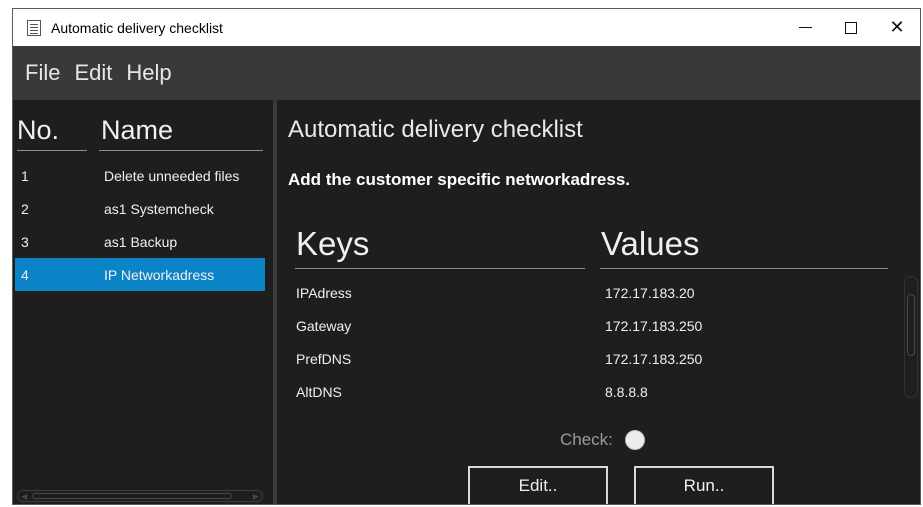 The width and height of the screenshot is (923, 507). What do you see at coordinates (159, 274) in the screenshot?
I see `item-name: IP Networkadress` at bounding box center [159, 274].